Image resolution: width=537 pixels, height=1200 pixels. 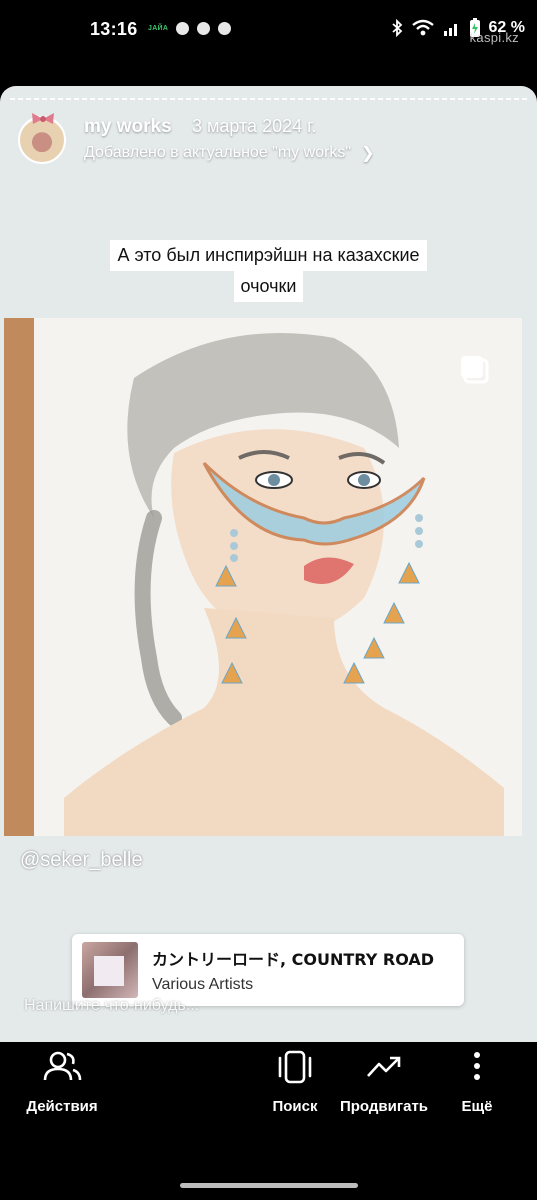 I want to click on notification-gear-icon, so click(x=225, y=28).